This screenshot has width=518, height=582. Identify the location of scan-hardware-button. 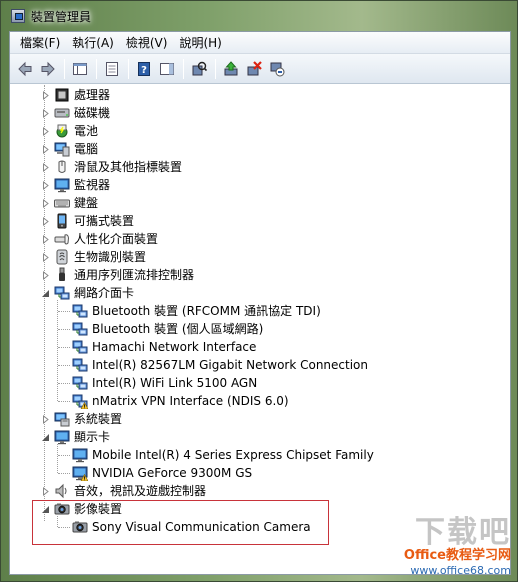
(199, 69).